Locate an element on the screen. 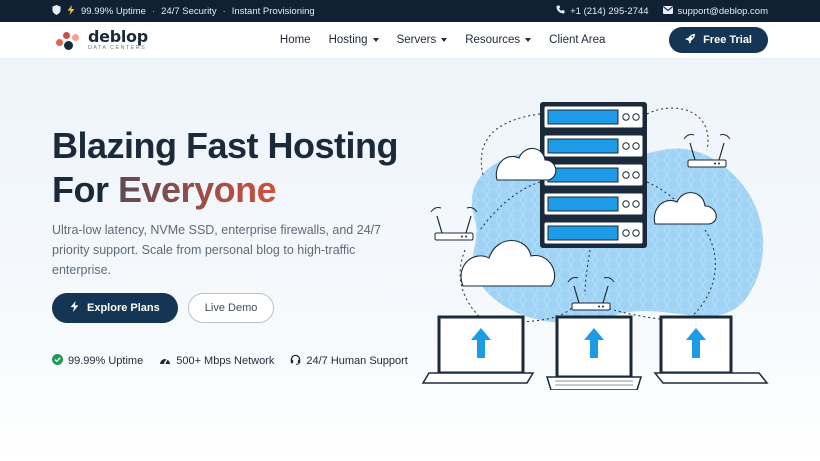 Image resolution: width=820 pixels, height=461 pixels. feature-label: 99.99% Uptime is located at coordinates (106, 361).